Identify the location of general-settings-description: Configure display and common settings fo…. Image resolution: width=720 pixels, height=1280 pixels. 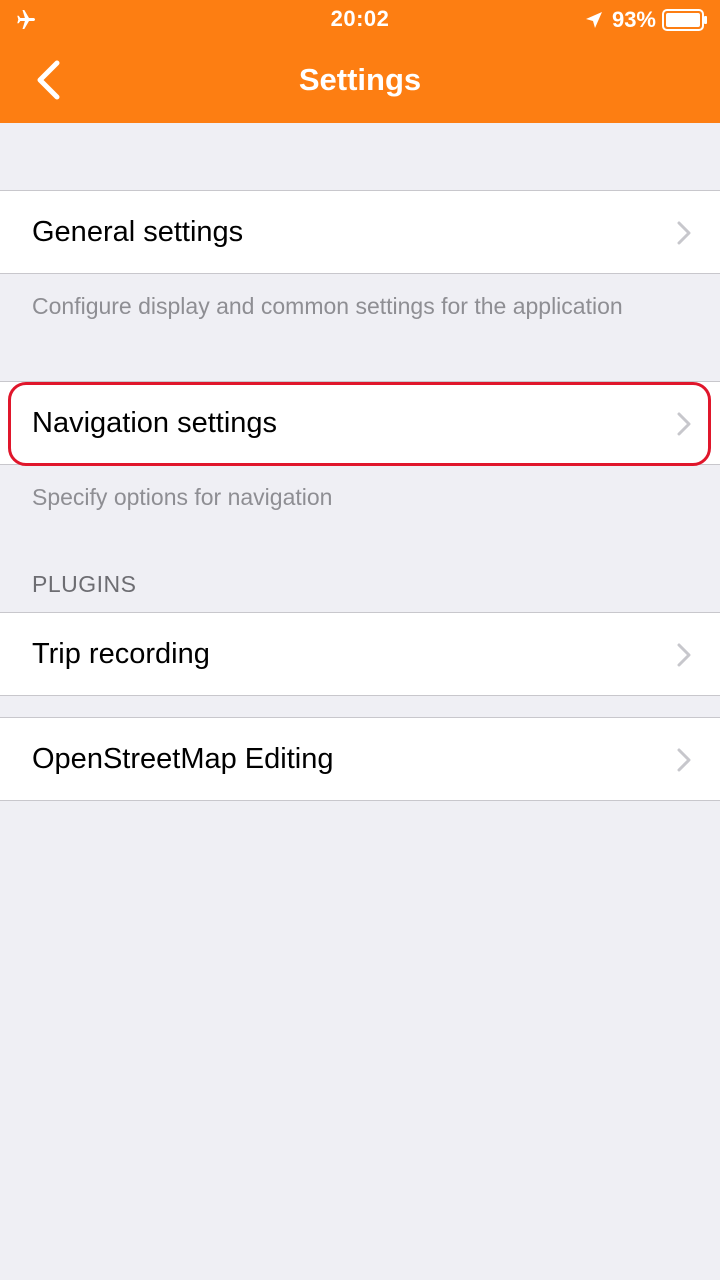
(327, 306).